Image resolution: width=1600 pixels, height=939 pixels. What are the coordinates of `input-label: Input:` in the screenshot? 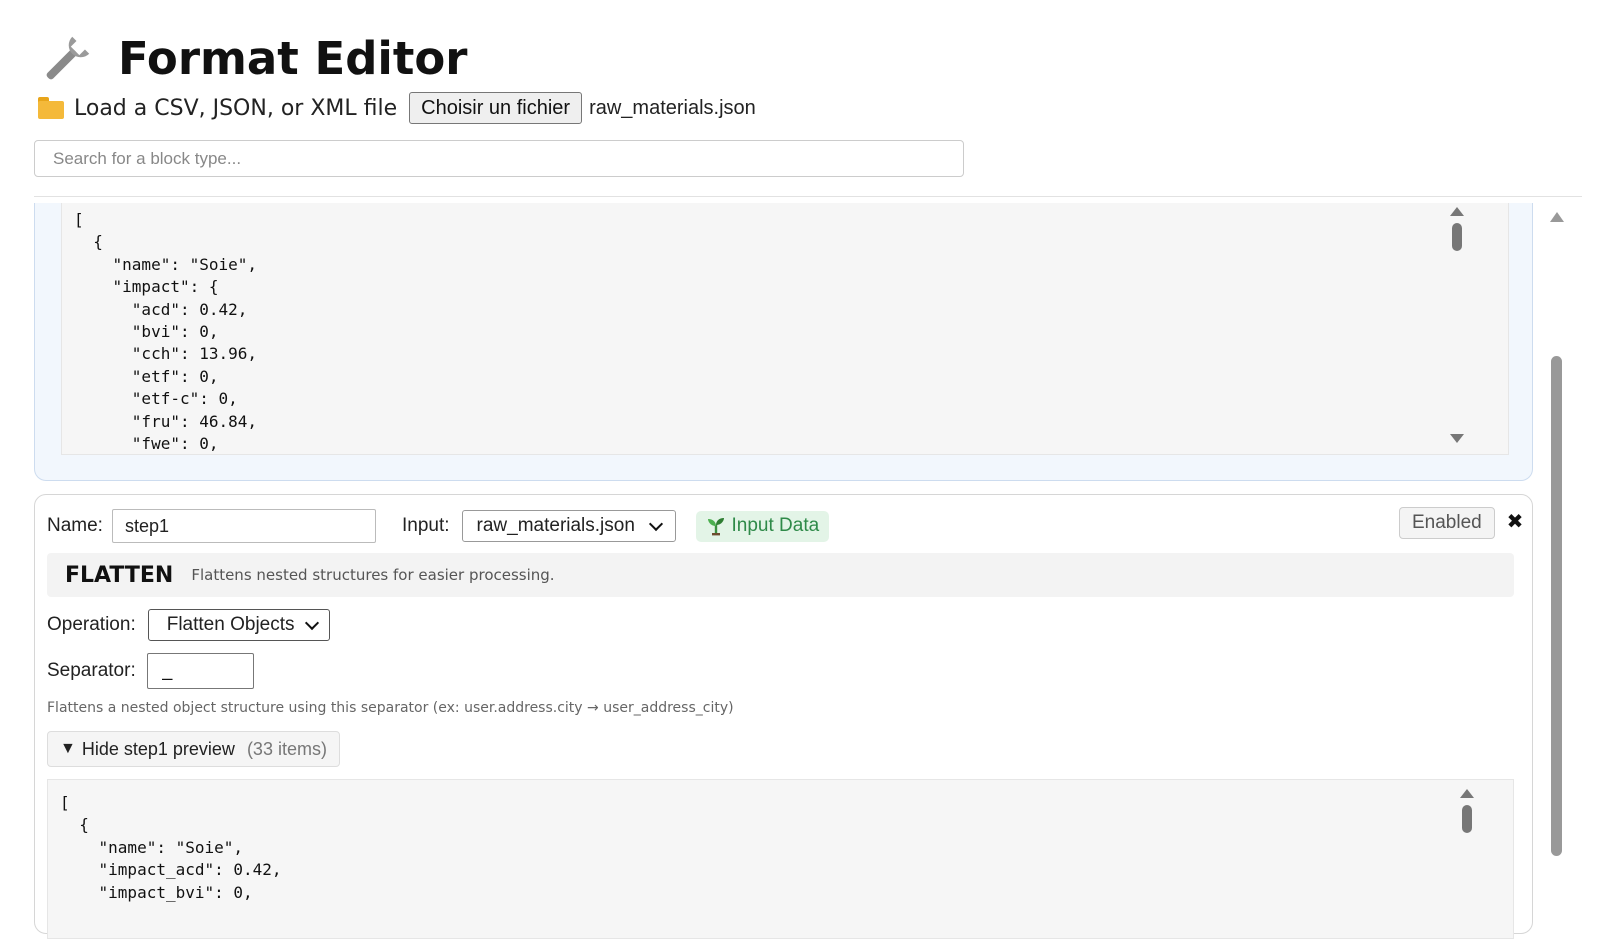 It's located at (425, 525).